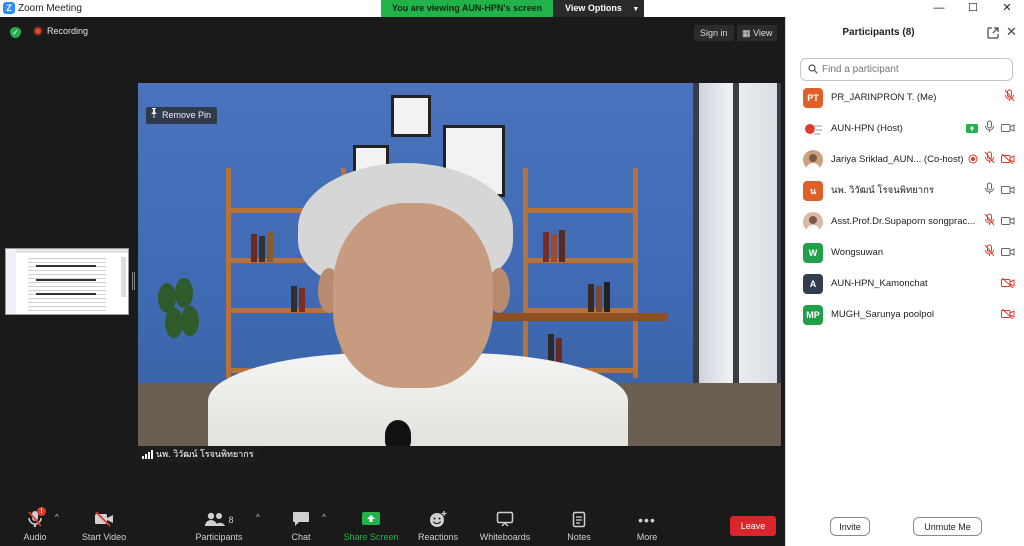 This screenshot has height=546, width=1024. Describe the element at coordinates (15, 32) in the screenshot. I see `encryption-shield-icon: ✓` at that location.